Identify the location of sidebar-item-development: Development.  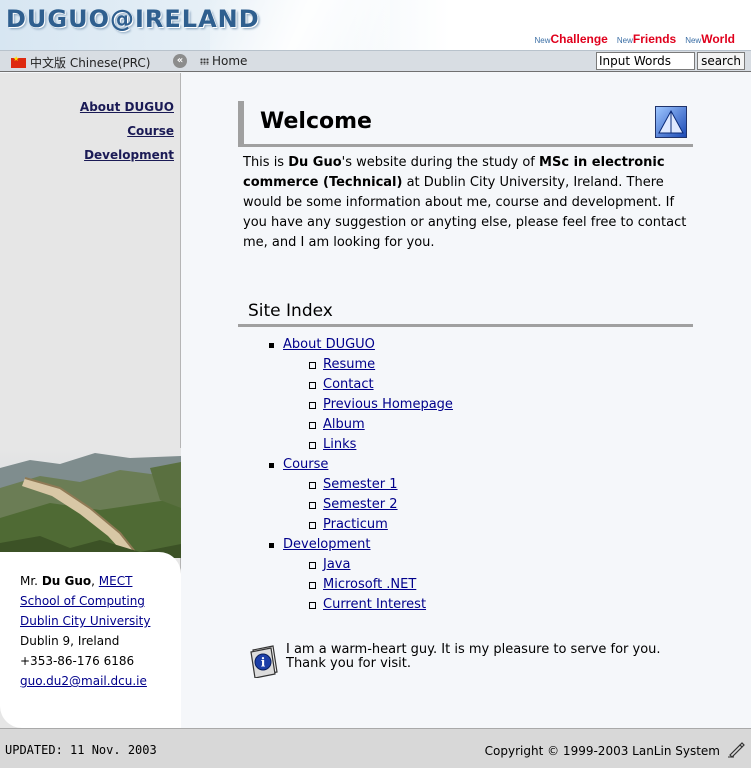
(127, 155).